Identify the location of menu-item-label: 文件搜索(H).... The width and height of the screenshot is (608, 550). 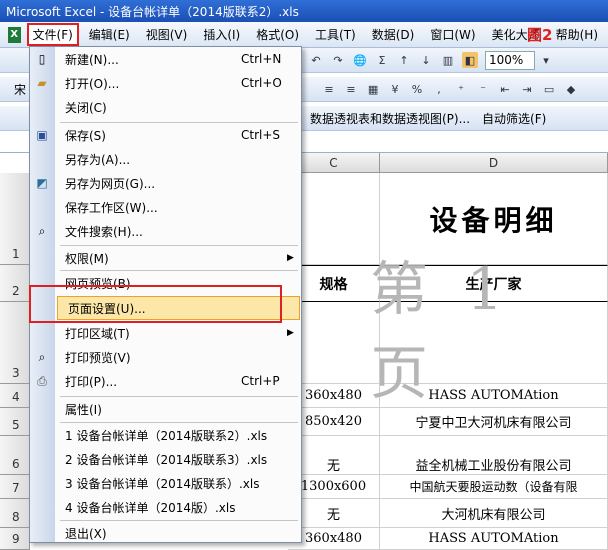
(104, 231).